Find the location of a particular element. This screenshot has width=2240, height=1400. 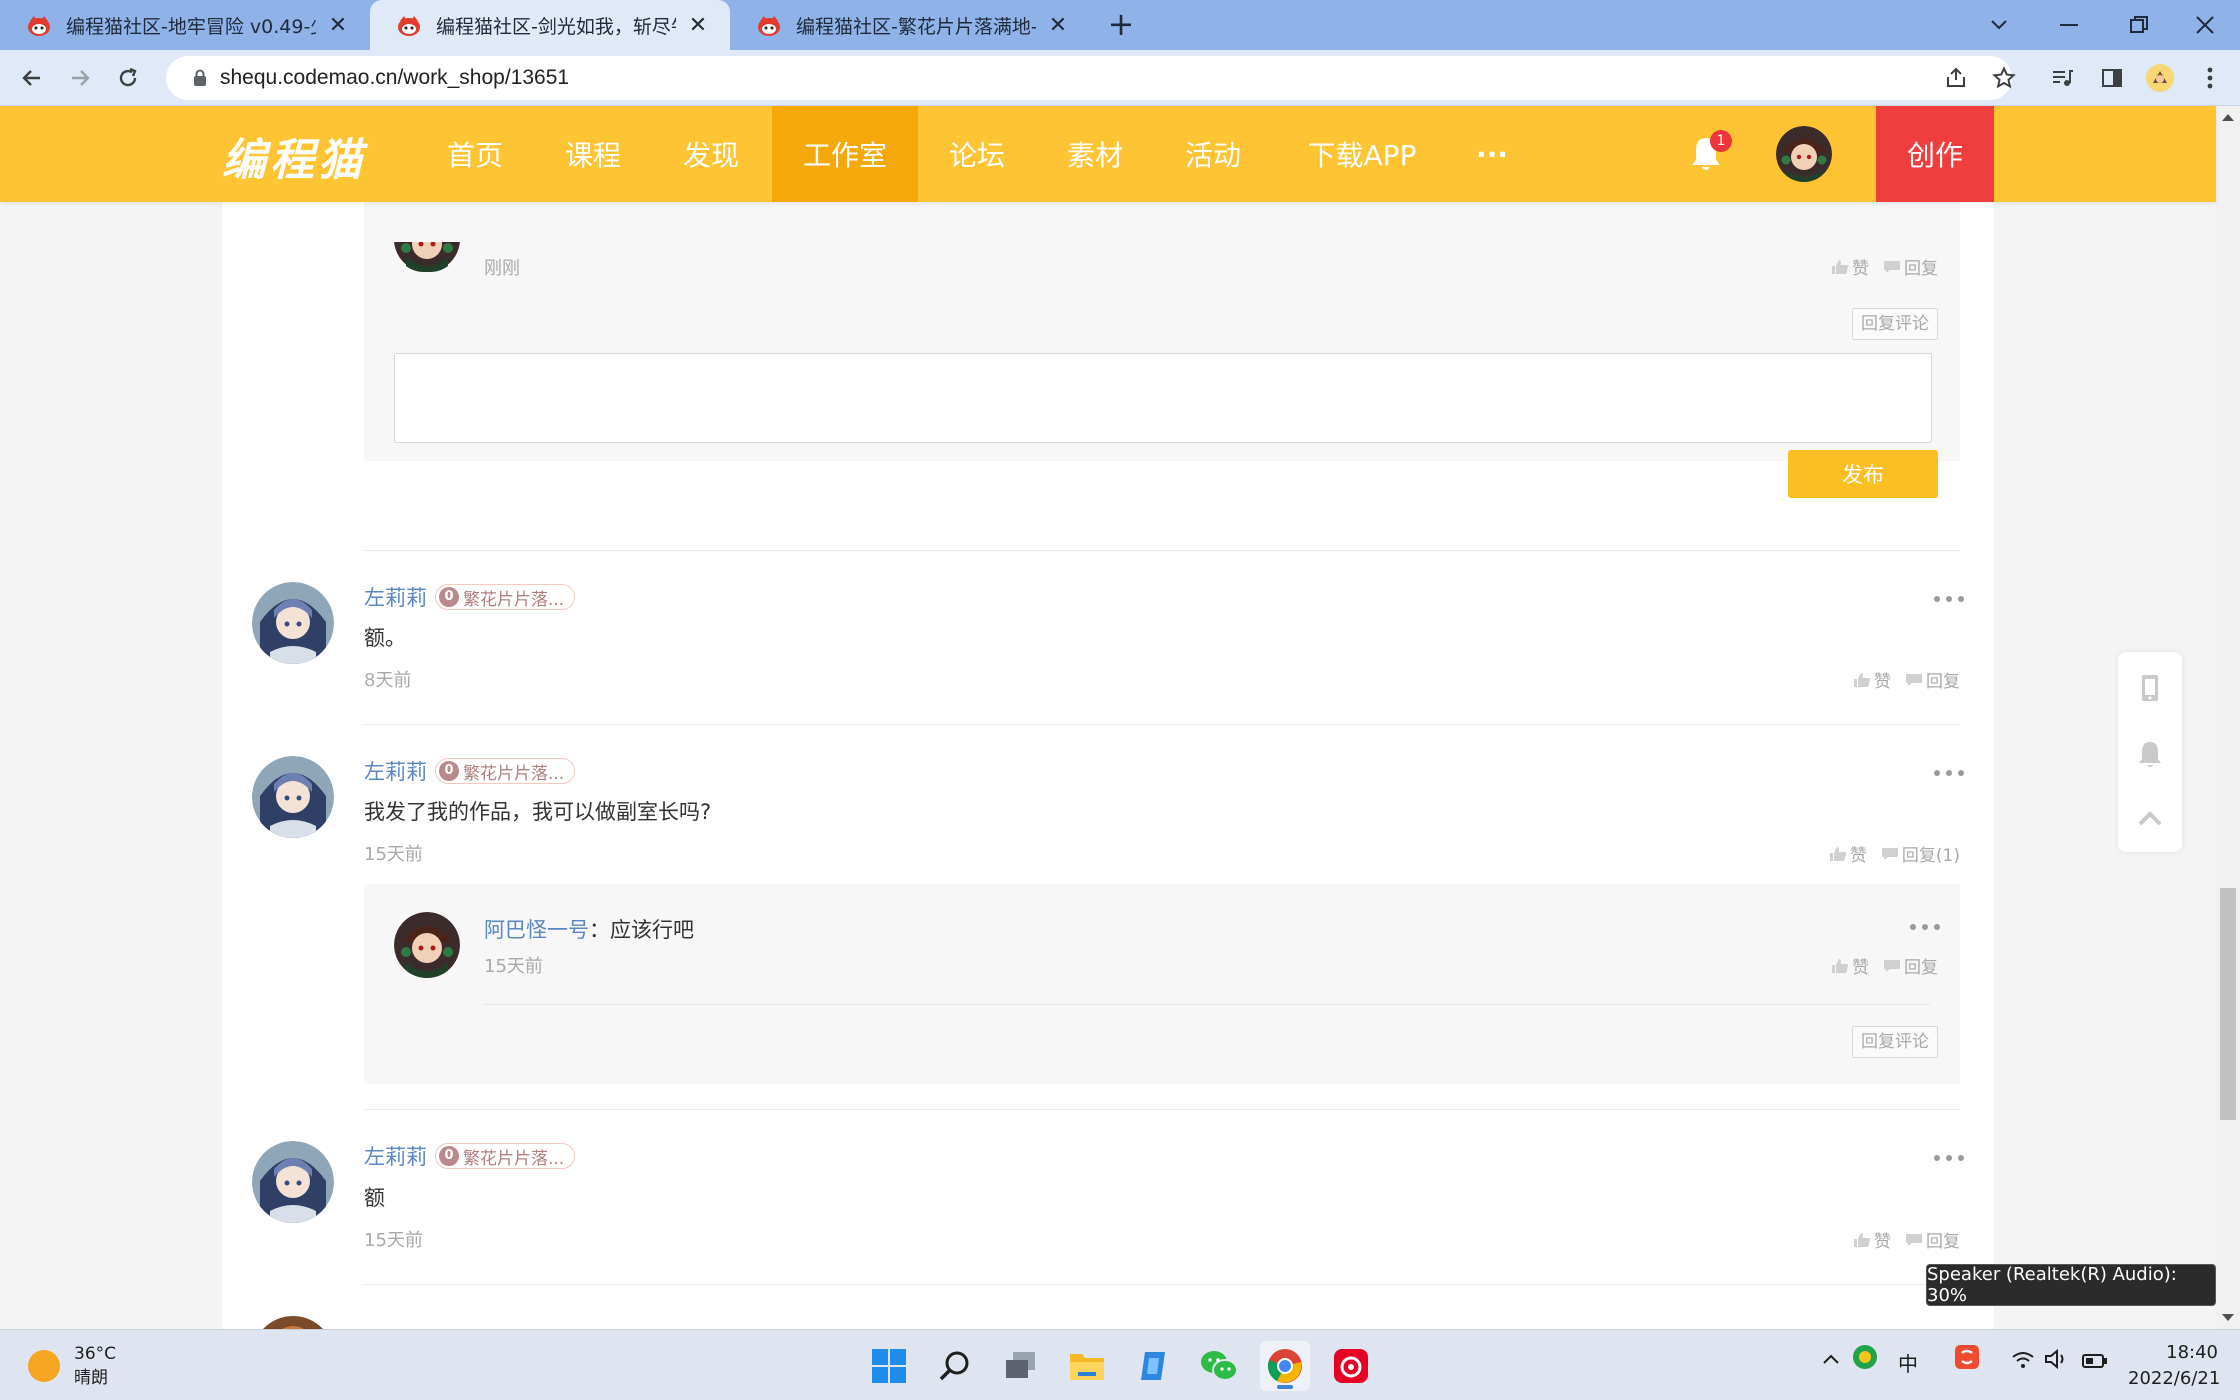

share-icon is located at coordinates (1956, 78).